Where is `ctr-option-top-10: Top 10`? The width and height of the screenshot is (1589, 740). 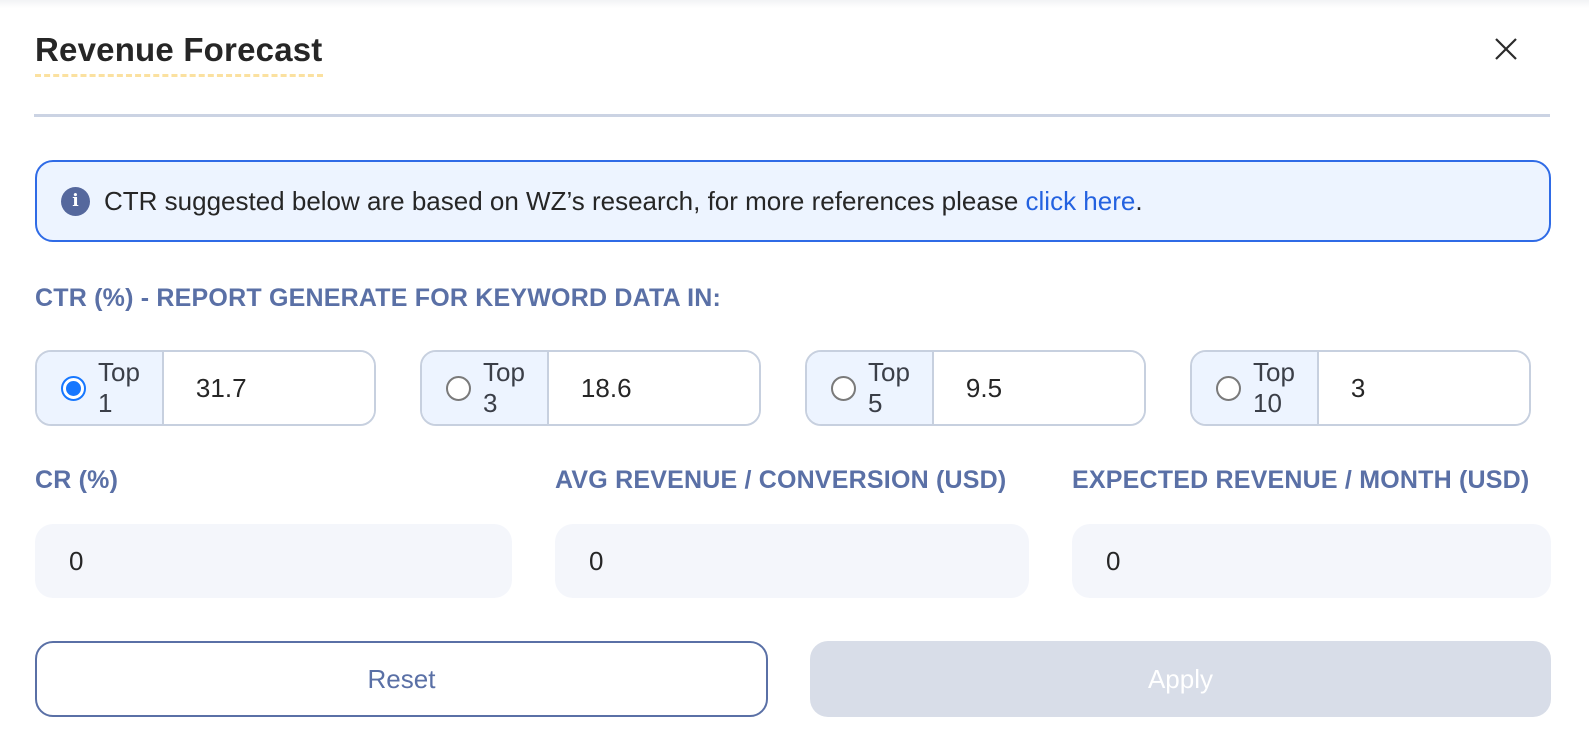
ctr-option-top-10: Top 10 is located at coordinates (1360, 388).